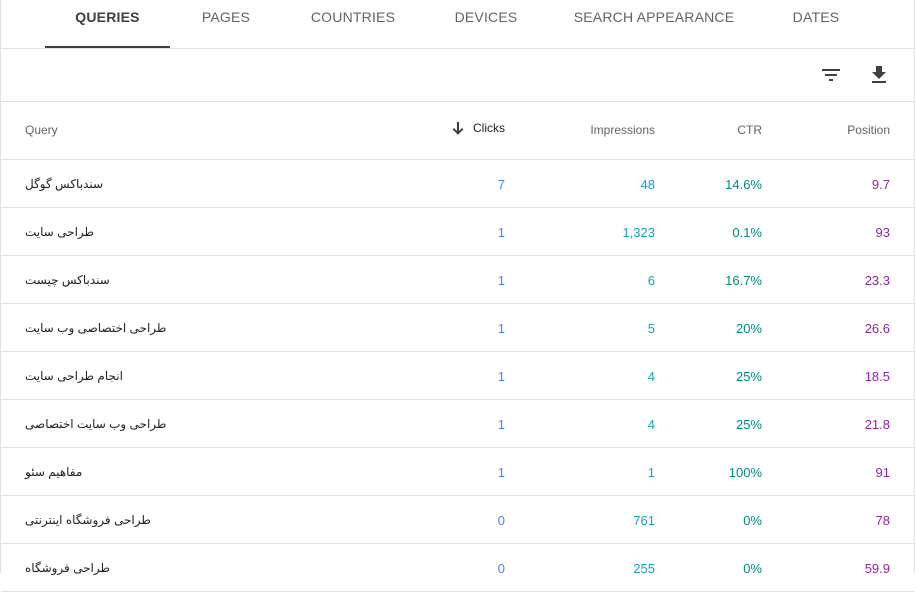 This screenshot has height=592, width=915. I want to click on table-row: سندباکس چیست 1 6 16.7% 23.3, so click(457, 280).